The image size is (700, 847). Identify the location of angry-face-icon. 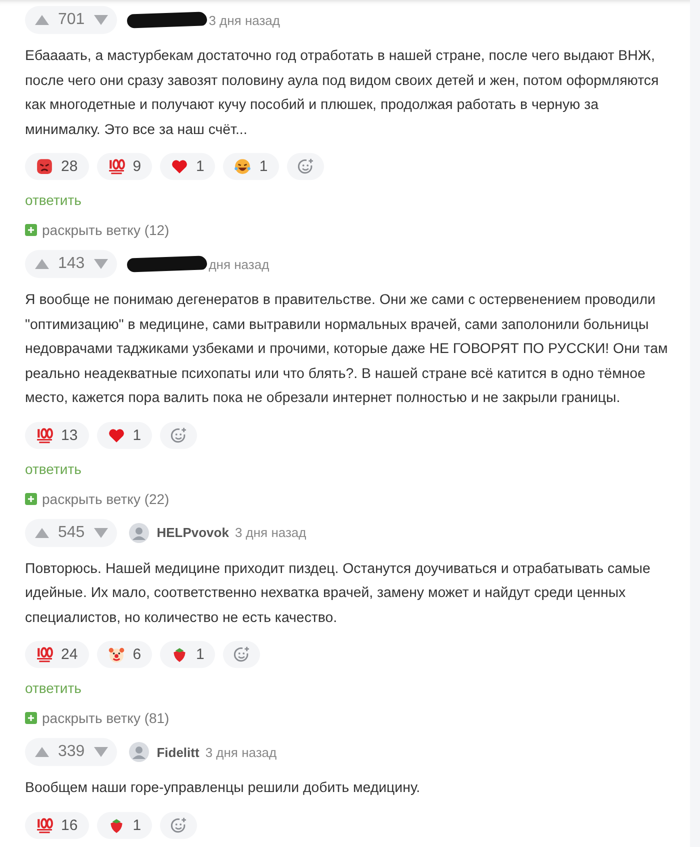
(44, 166).